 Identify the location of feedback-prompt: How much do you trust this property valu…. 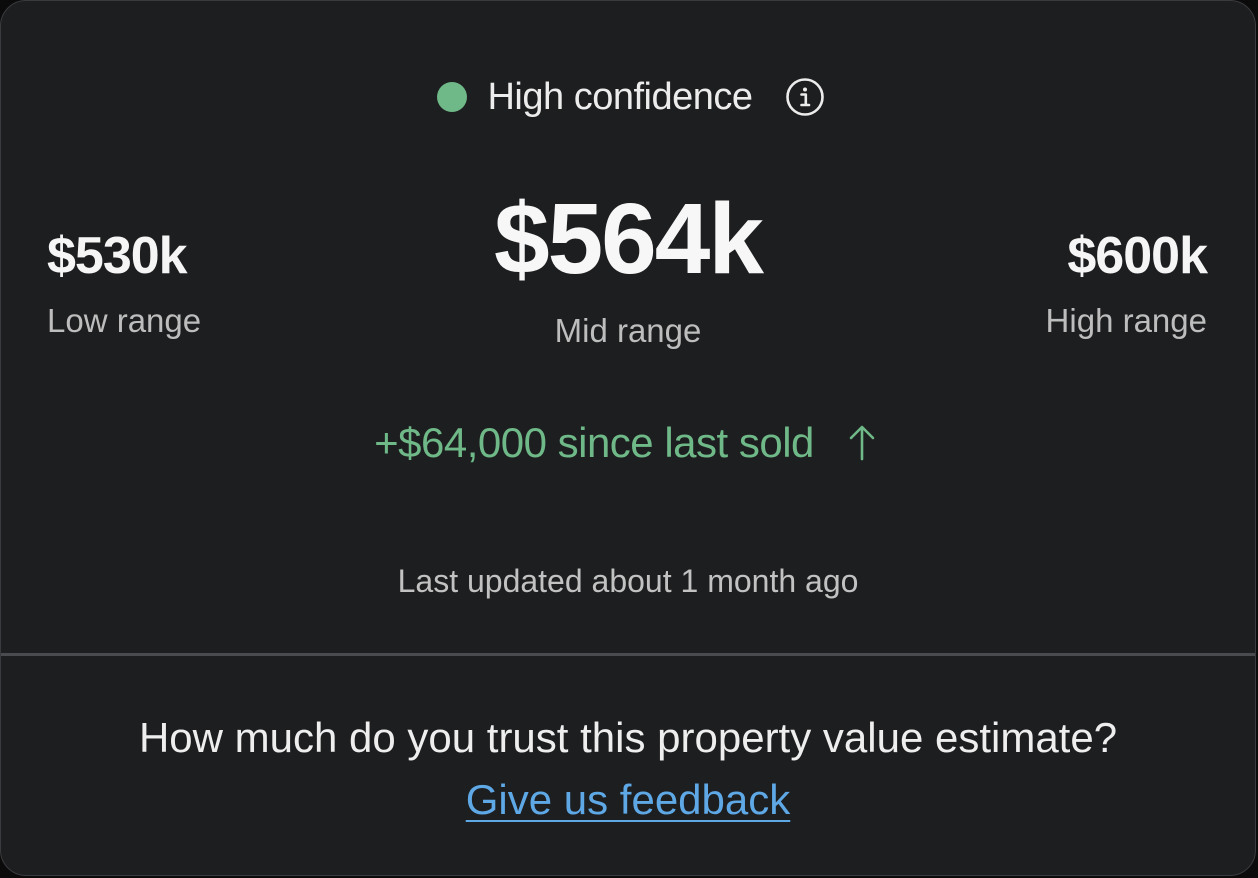
(628, 737).